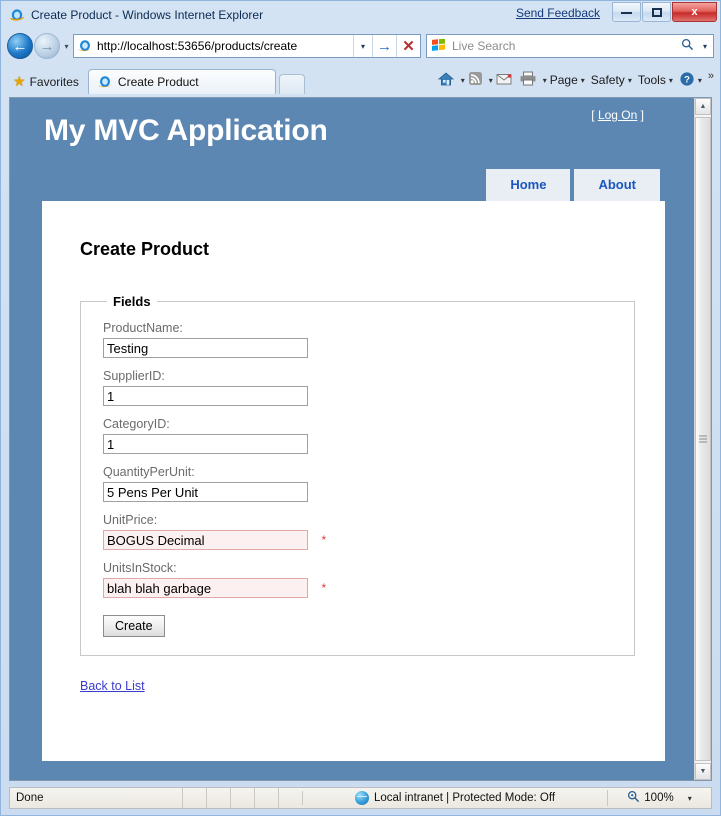 The width and height of the screenshot is (721, 816). Describe the element at coordinates (528, 185) in the screenshot. I see `nav-item-home: Home` at that location.